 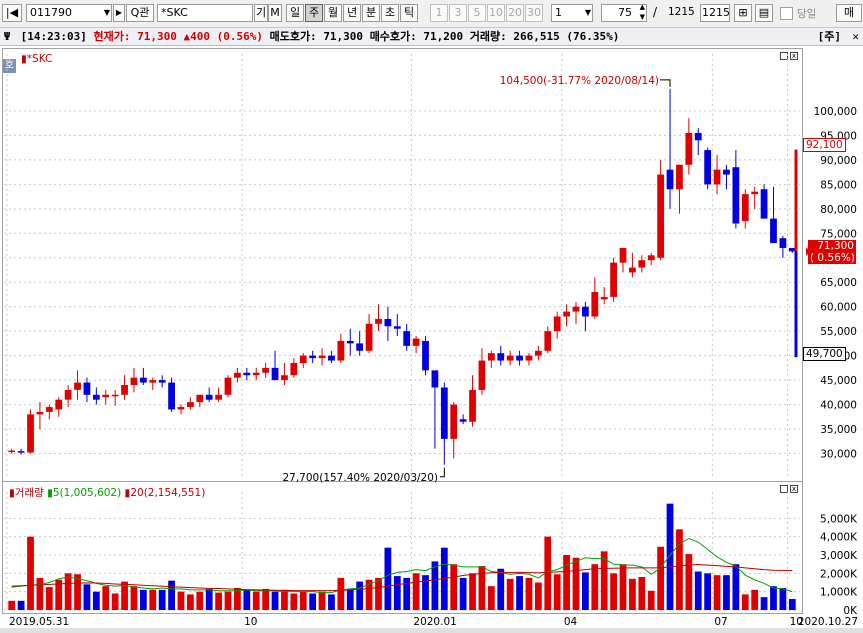 I want to click on price-tick-label: 75,000, so click(x=838, y=234).